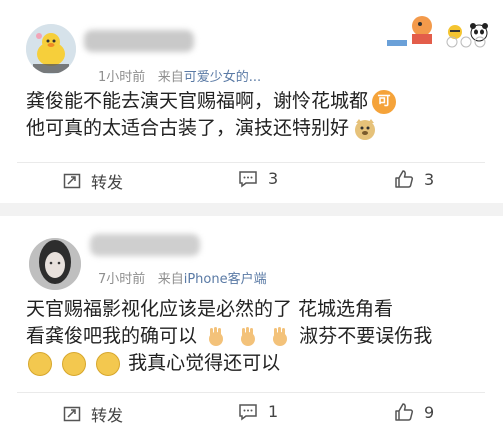 The image size is (503, 446). I want to click on content-text: 天官赐福影视化应该是必然的了 花城选角看, so click(210, 309).